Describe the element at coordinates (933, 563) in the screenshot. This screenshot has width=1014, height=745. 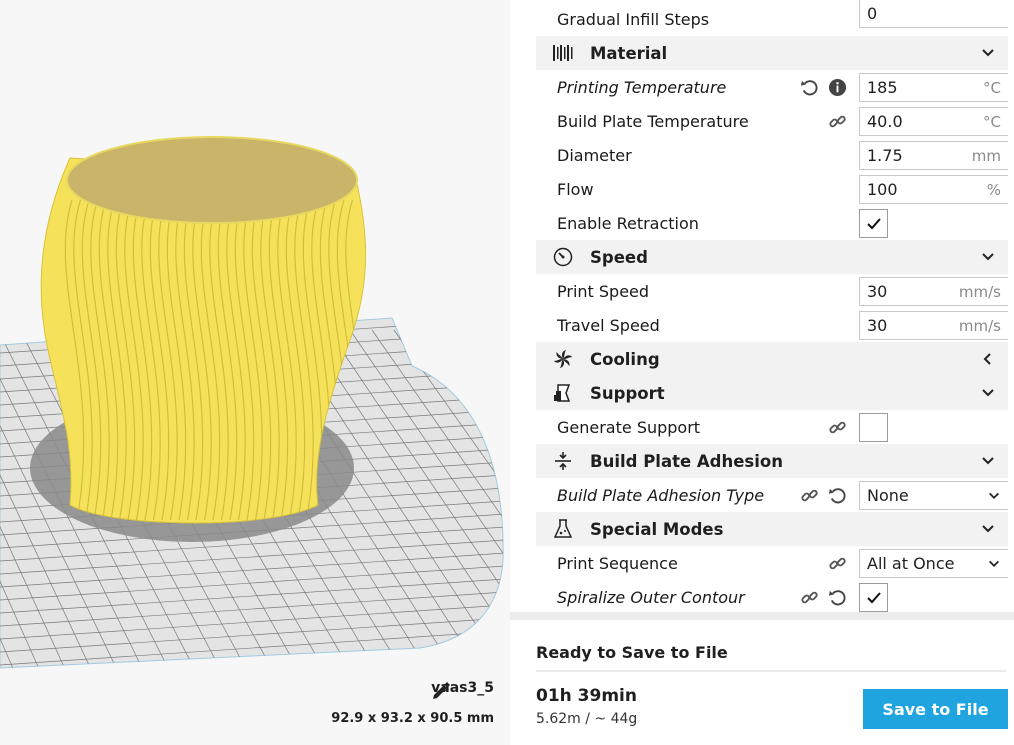
I see `print-sequence-select: All at Once` at that location.